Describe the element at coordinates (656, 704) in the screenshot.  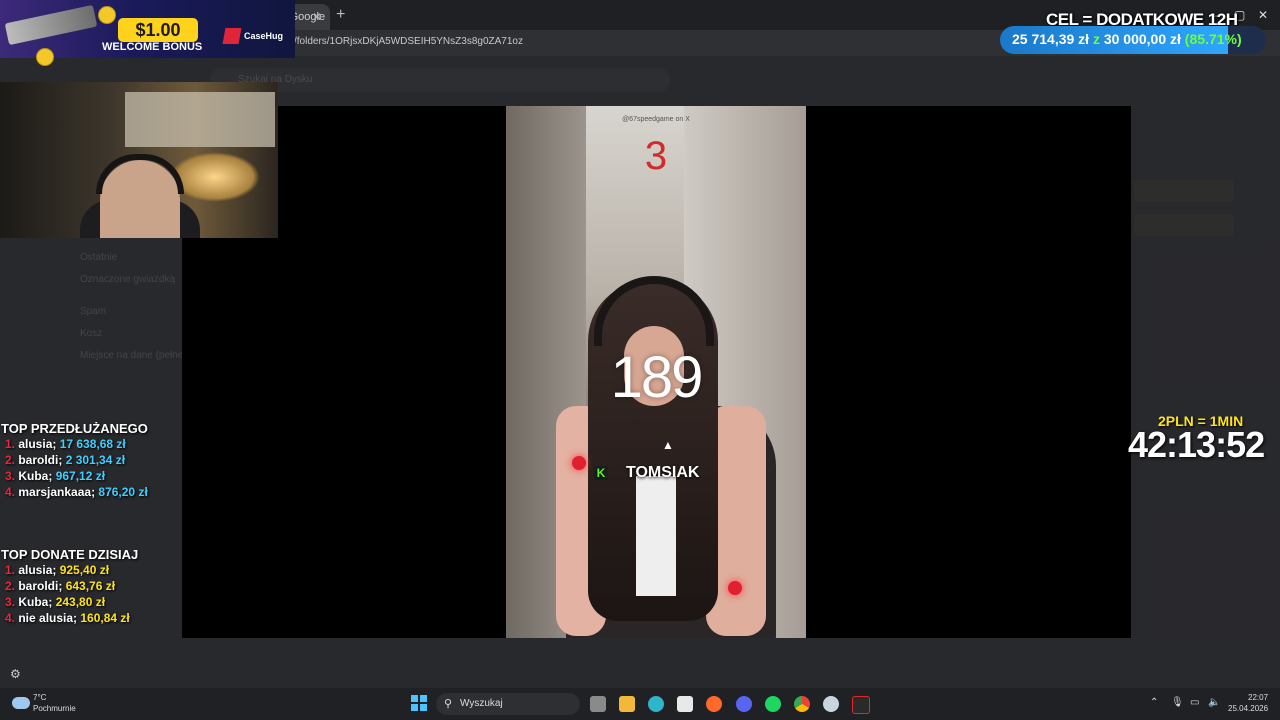
I see `edge-icon` at that location.